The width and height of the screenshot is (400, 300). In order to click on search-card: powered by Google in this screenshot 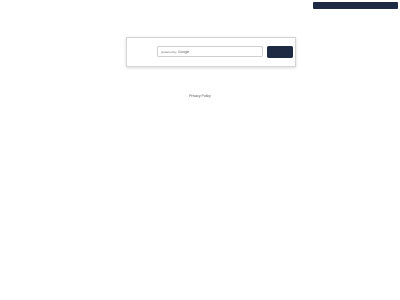, I will do `click(211, 52)`.